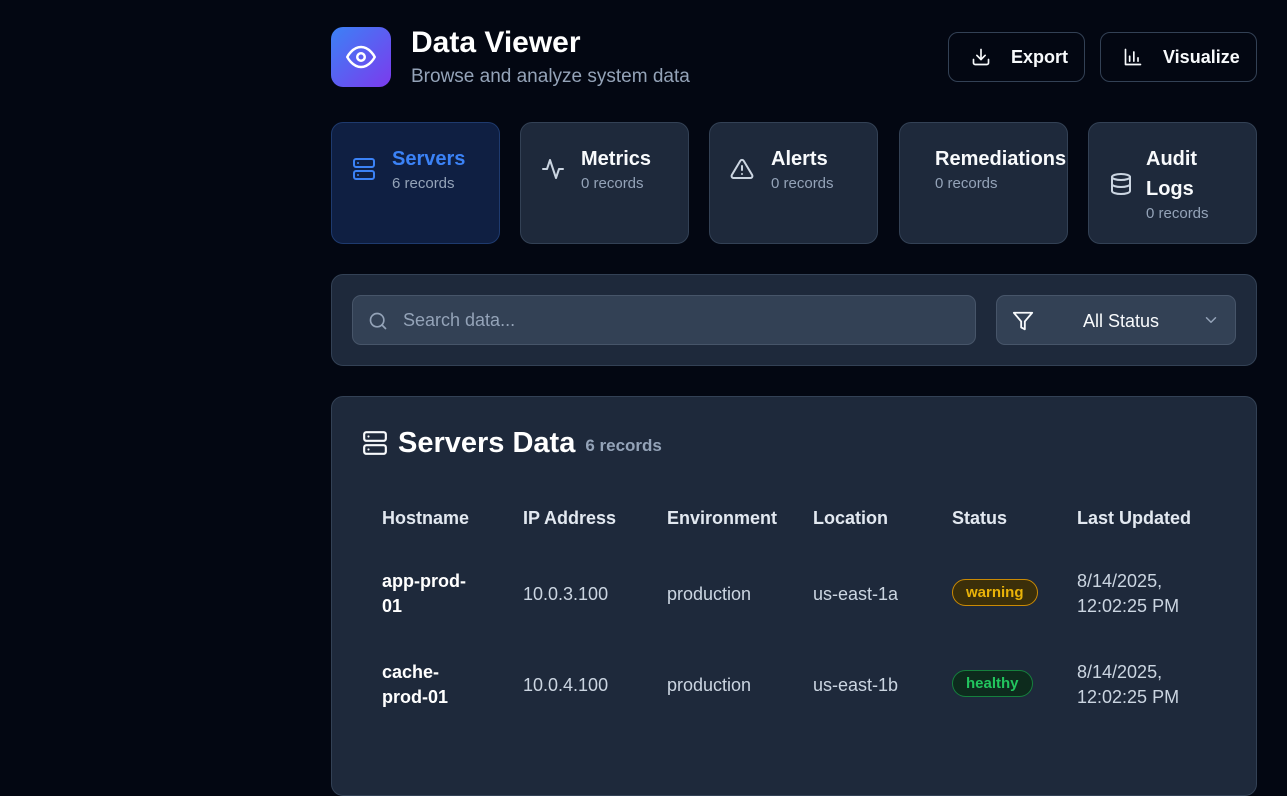 The height and width of the screenshot is (796, 1287). I want to click on chevron-down-icon, so click(1211, 320).